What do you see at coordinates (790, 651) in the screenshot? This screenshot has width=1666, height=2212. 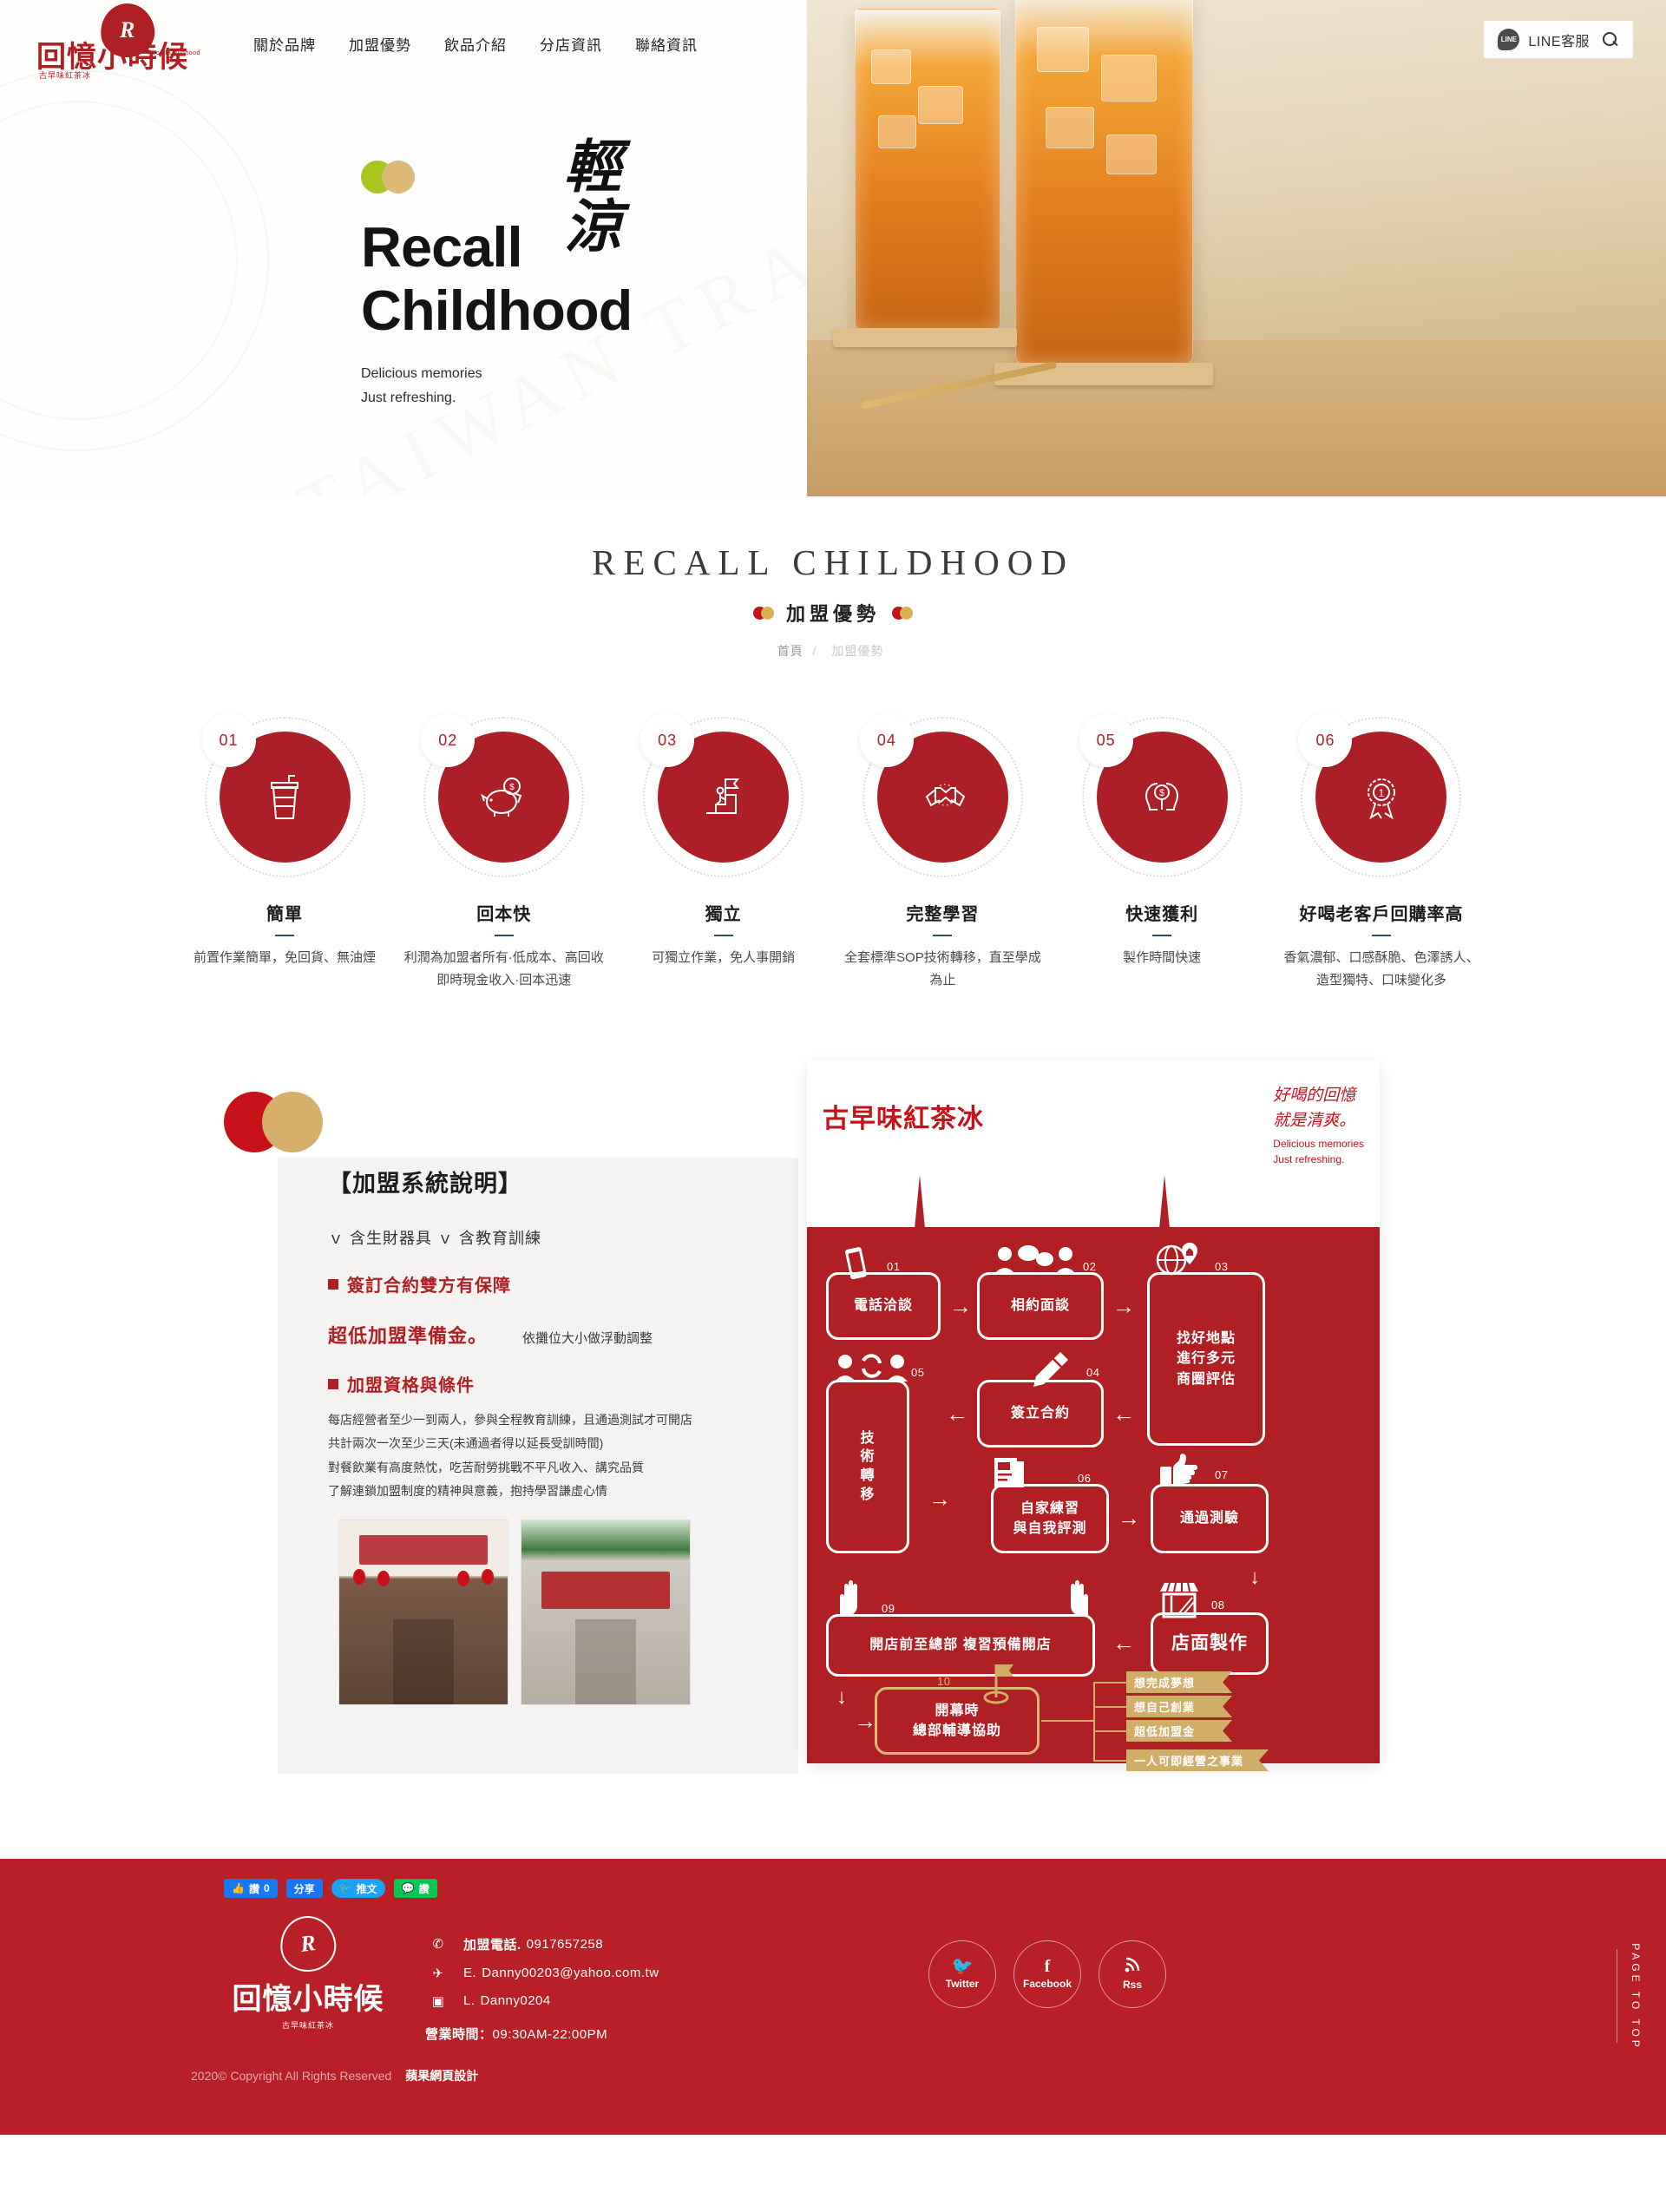 I see `breadcrumb-home: 首頁` at bounding box center [790, 651].